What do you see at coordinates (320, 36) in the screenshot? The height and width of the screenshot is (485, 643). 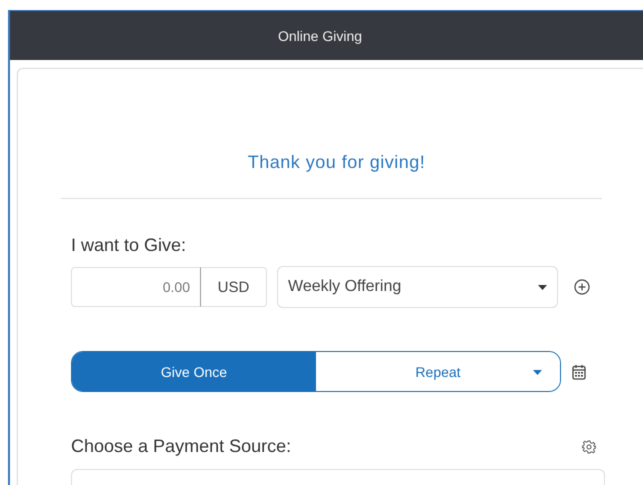 I see `header-title: Online Giving` at bounding box center [320, 36].